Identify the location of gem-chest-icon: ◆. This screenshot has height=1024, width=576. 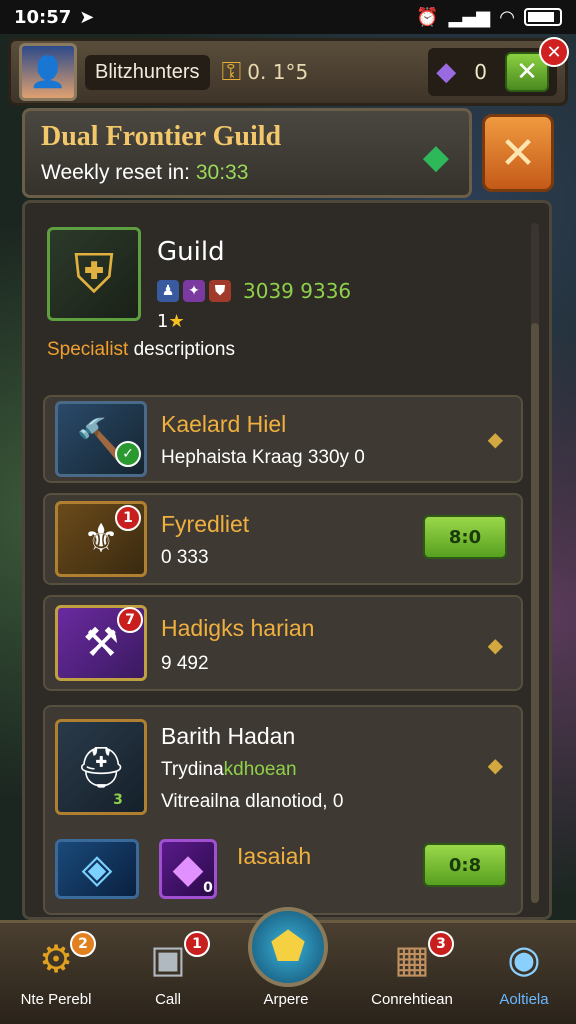
(446, 72).